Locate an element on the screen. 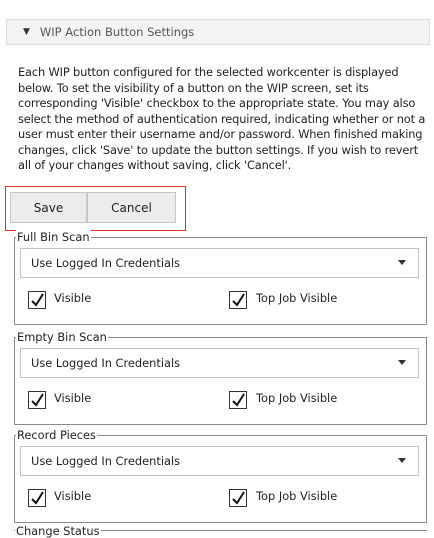  section-header: ▼ WIP Action Button Settings is located at coordinates (218, 32).